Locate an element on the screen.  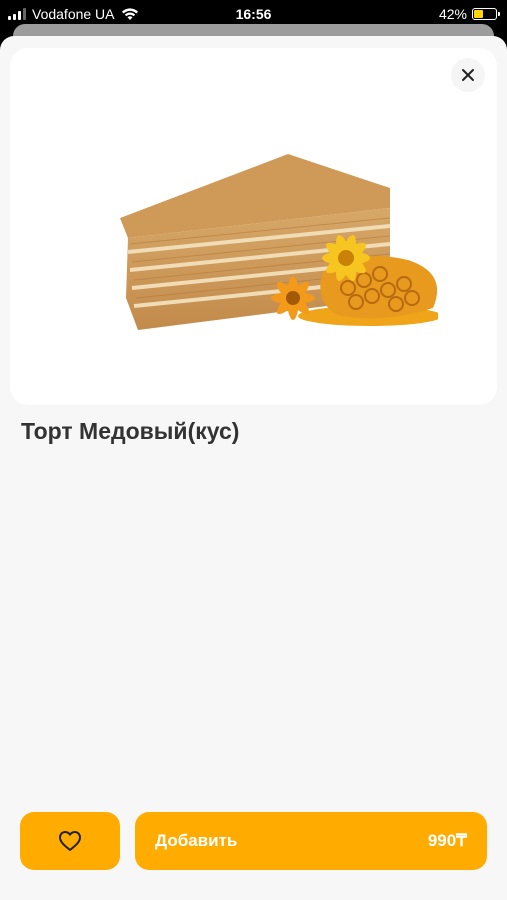
close-icon is located at coordinates (468, 75).